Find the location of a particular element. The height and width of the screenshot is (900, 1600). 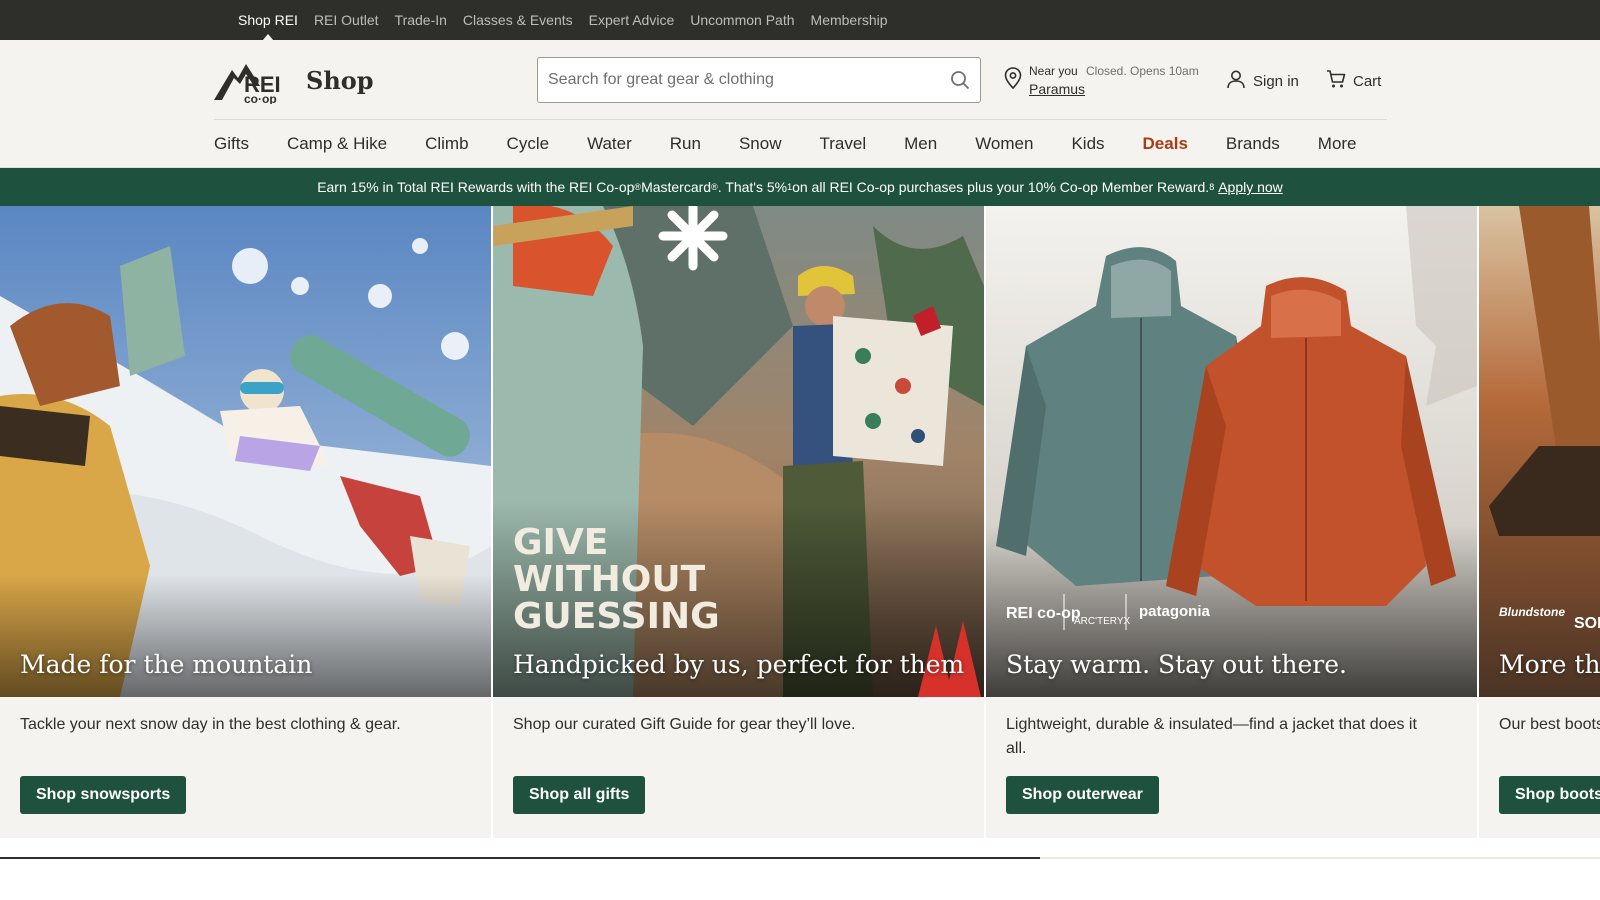

svg-text: co·op is located at coordinates (260, 98).